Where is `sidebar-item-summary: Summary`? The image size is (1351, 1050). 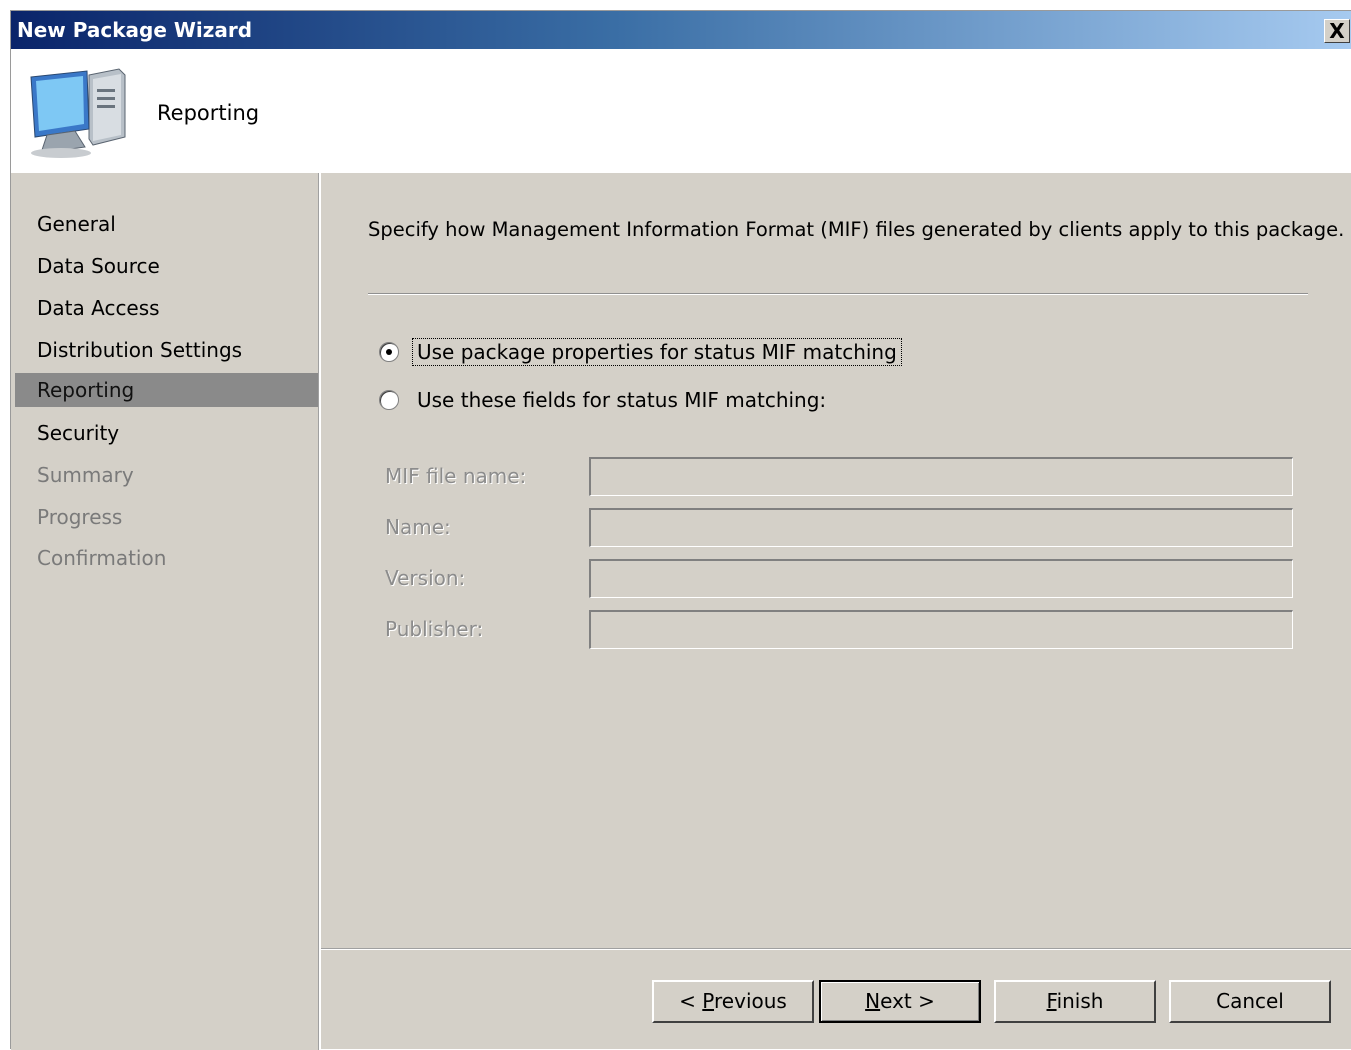
sidebar-item-summary: Summary is located at coordinates (85, 475).